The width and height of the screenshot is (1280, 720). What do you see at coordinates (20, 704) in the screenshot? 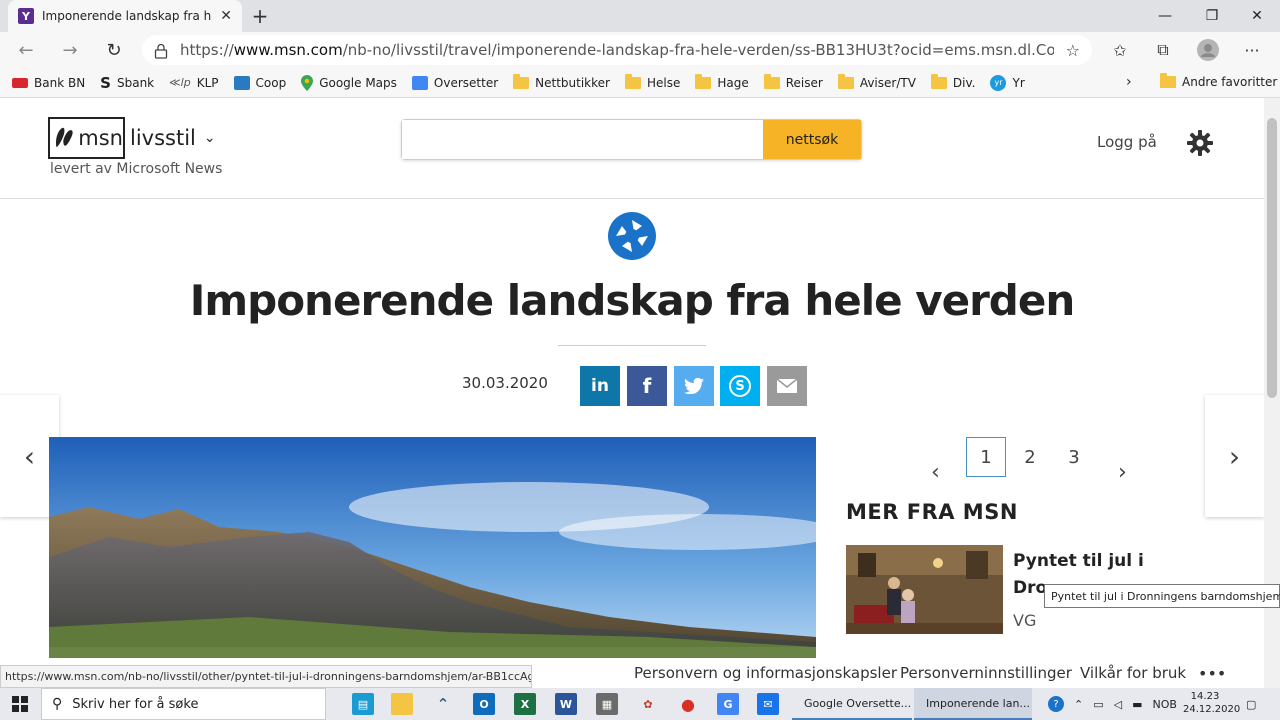
I see `windows-start-icon` at bounding box center [20, 704].